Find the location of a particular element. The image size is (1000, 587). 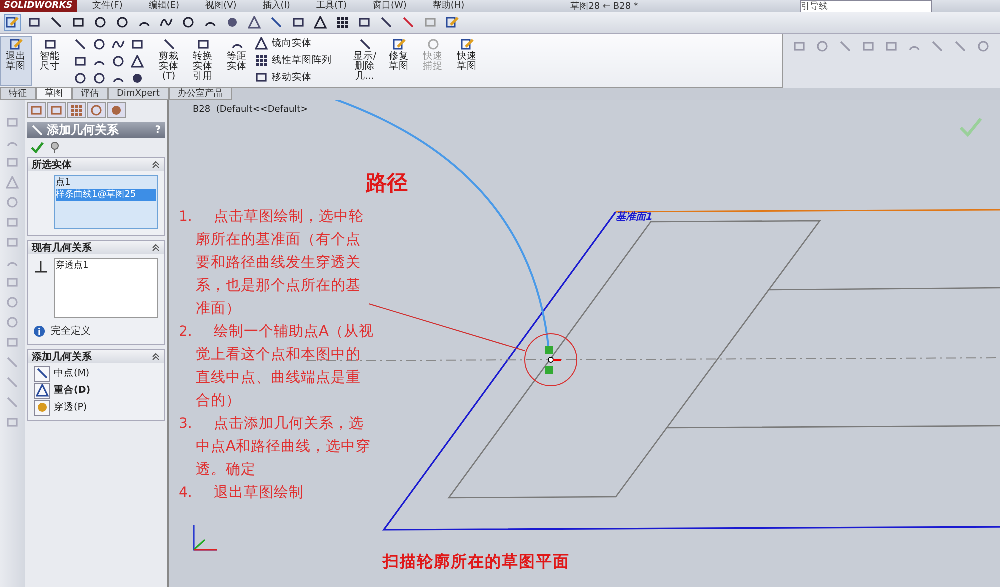

menu-item: 工具(T) is located at coordinates (331, 6).